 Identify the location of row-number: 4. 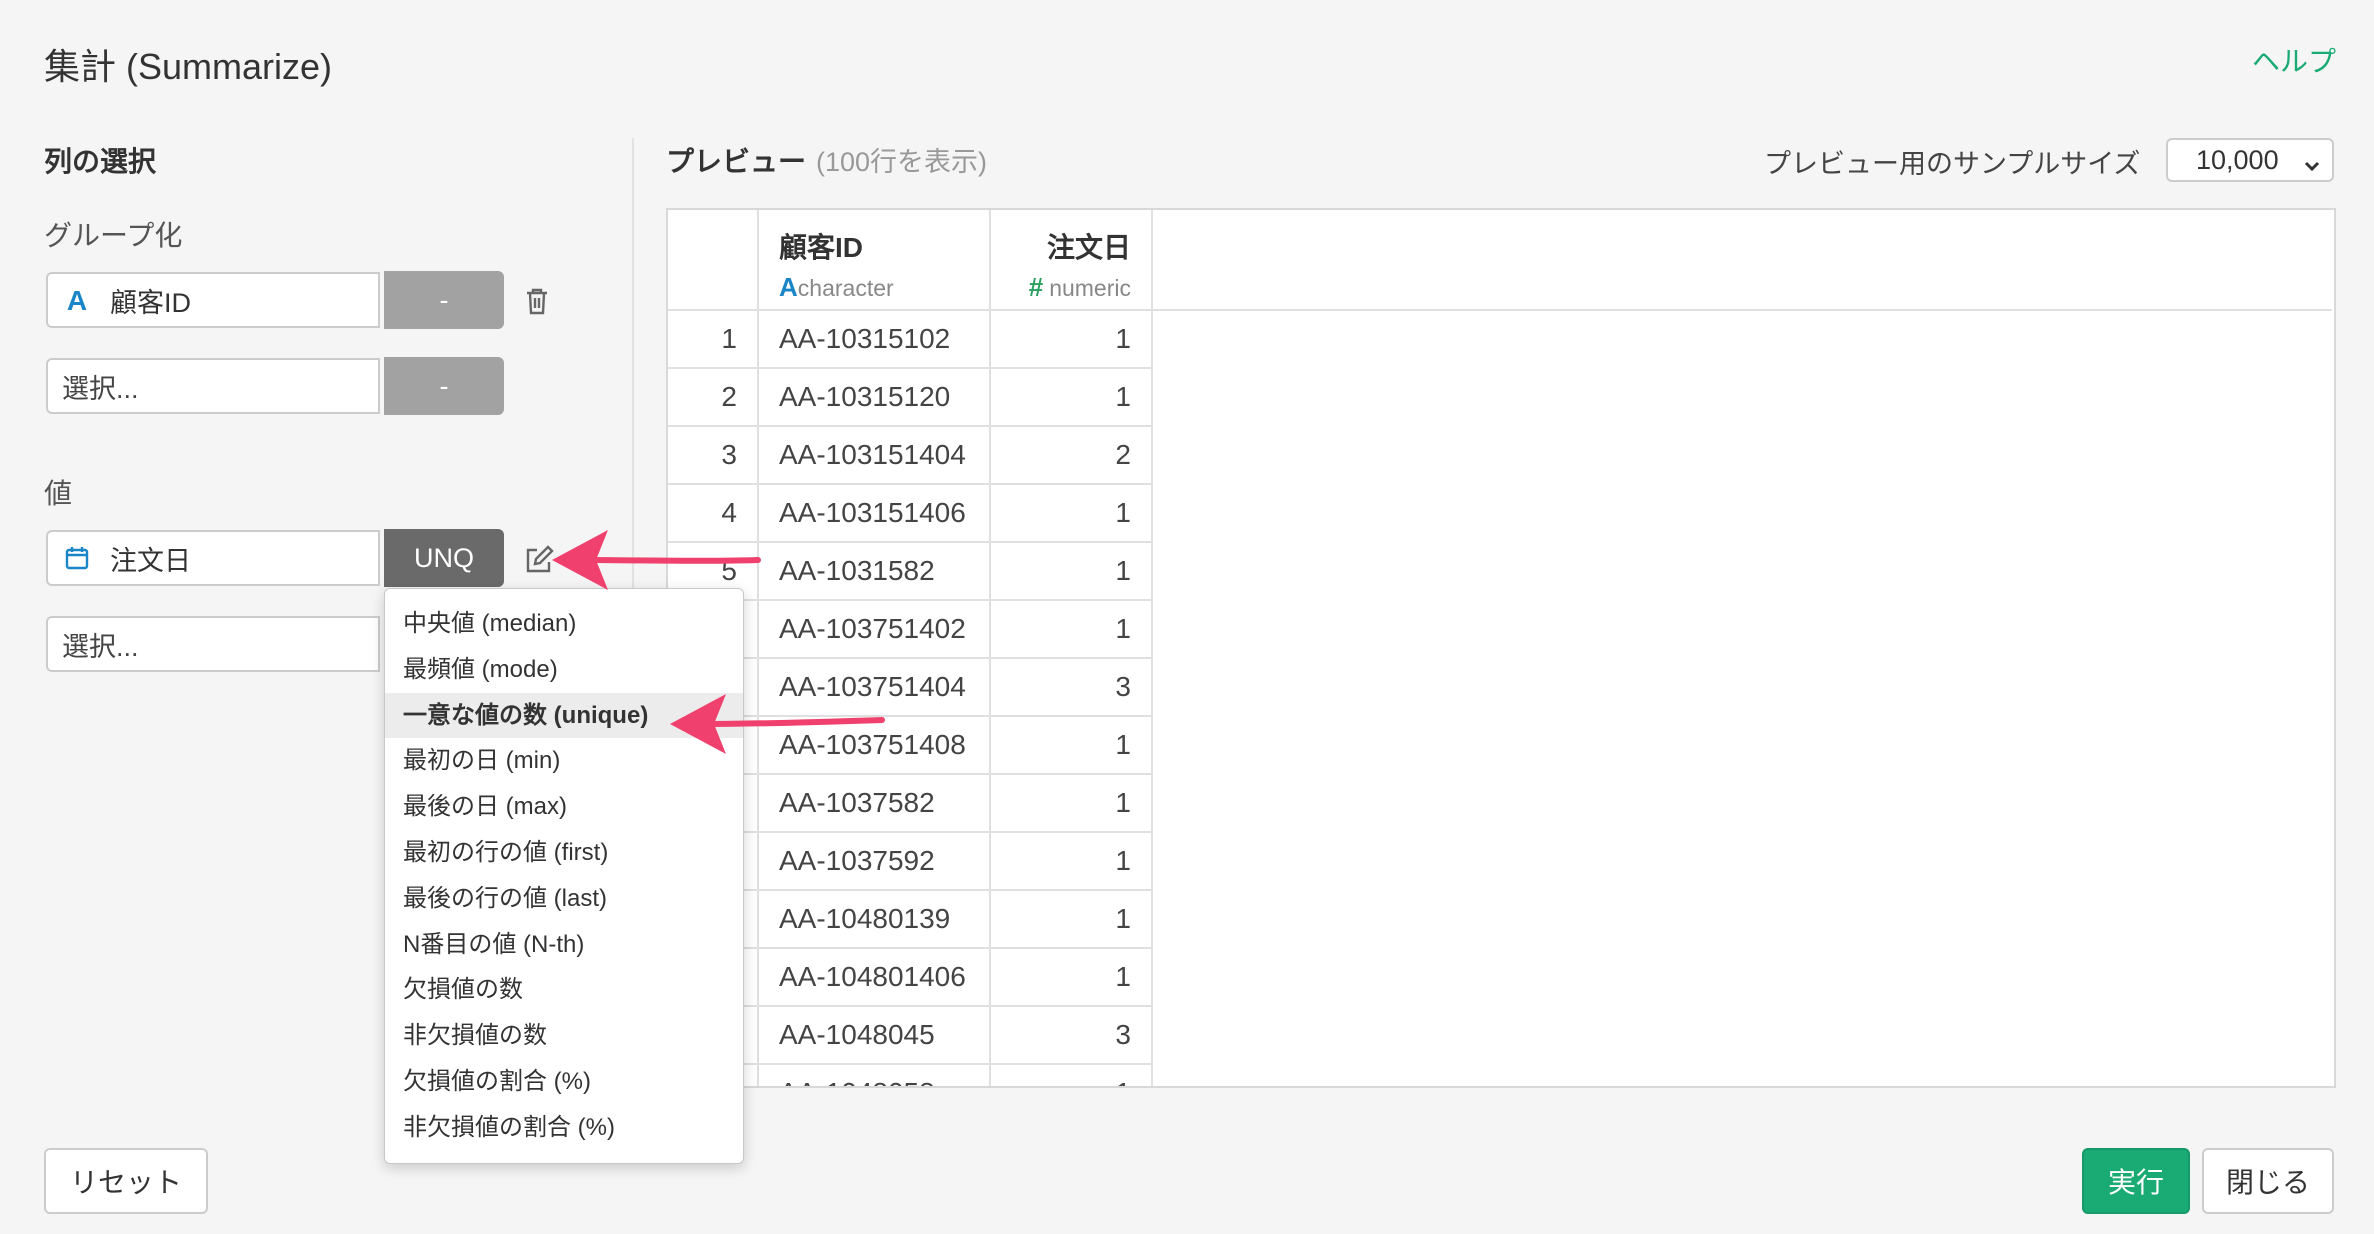
(713, 513).